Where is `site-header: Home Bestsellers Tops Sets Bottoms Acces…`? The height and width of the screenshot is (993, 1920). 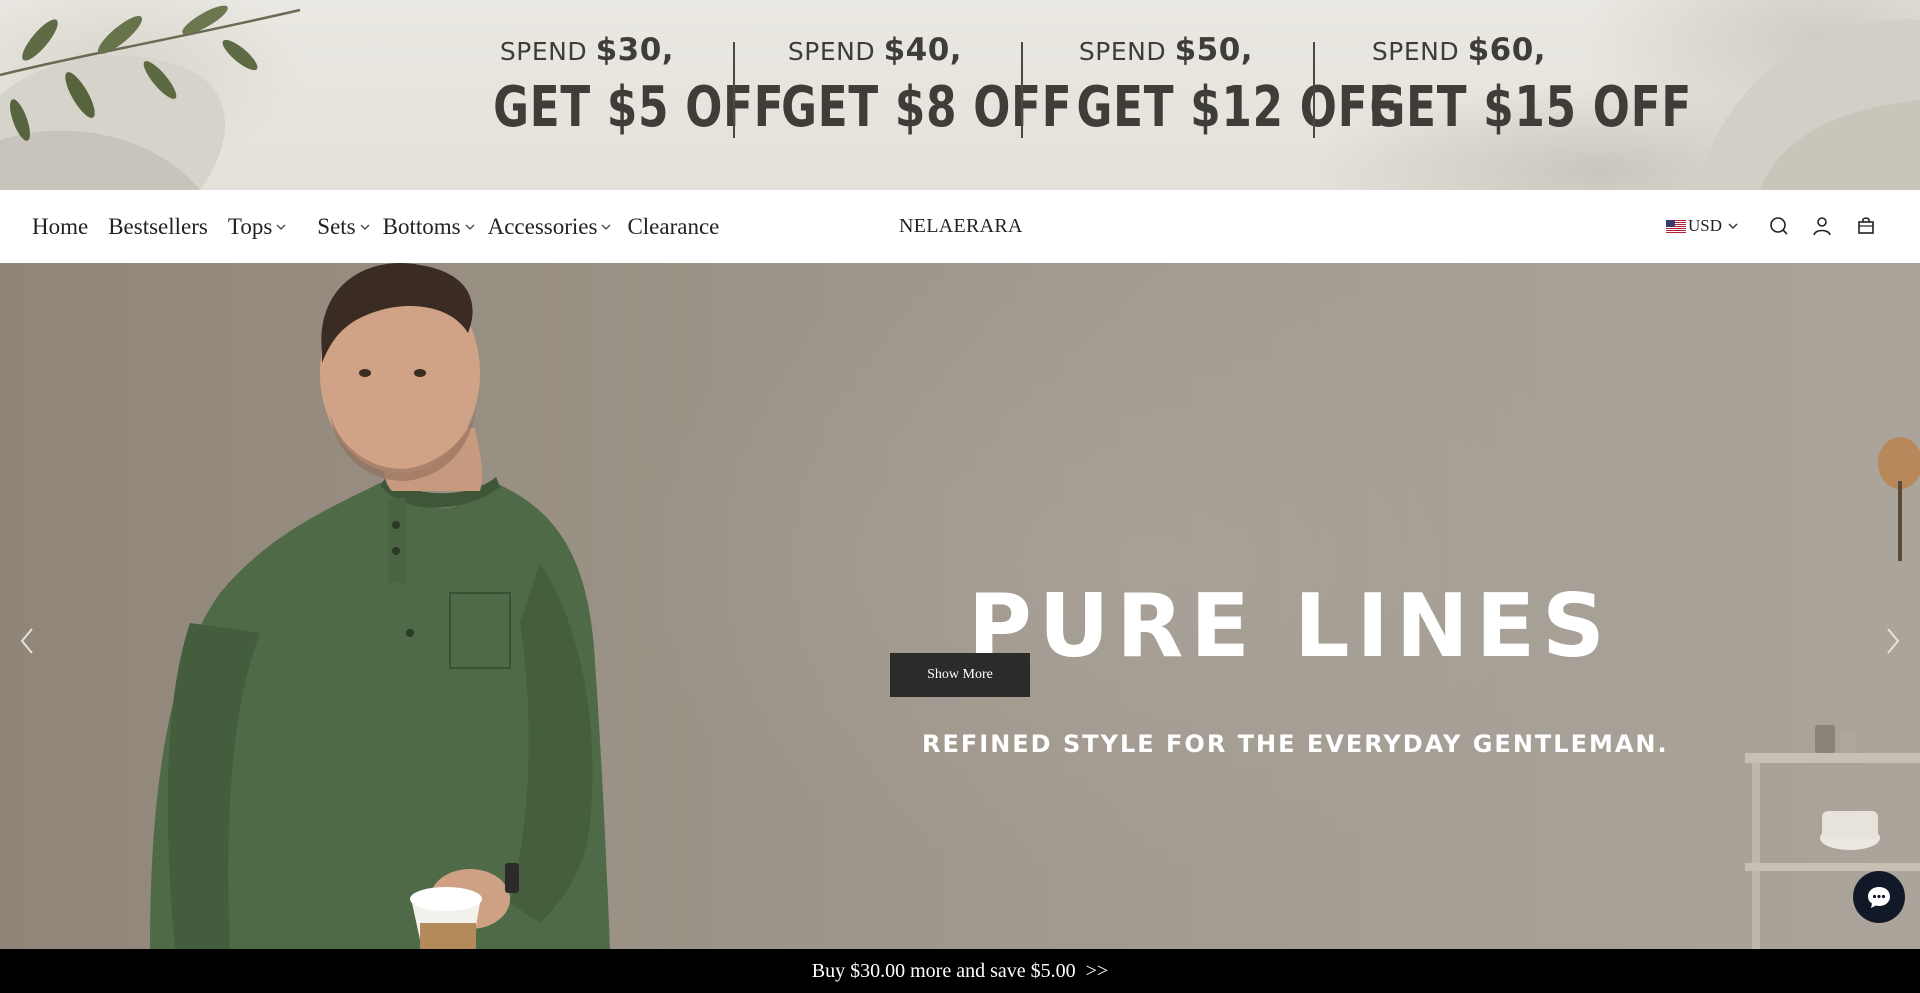 site-header: Home Bestsellers Tops Sets Bottoms Acces… is located at coordinates (960, 226).